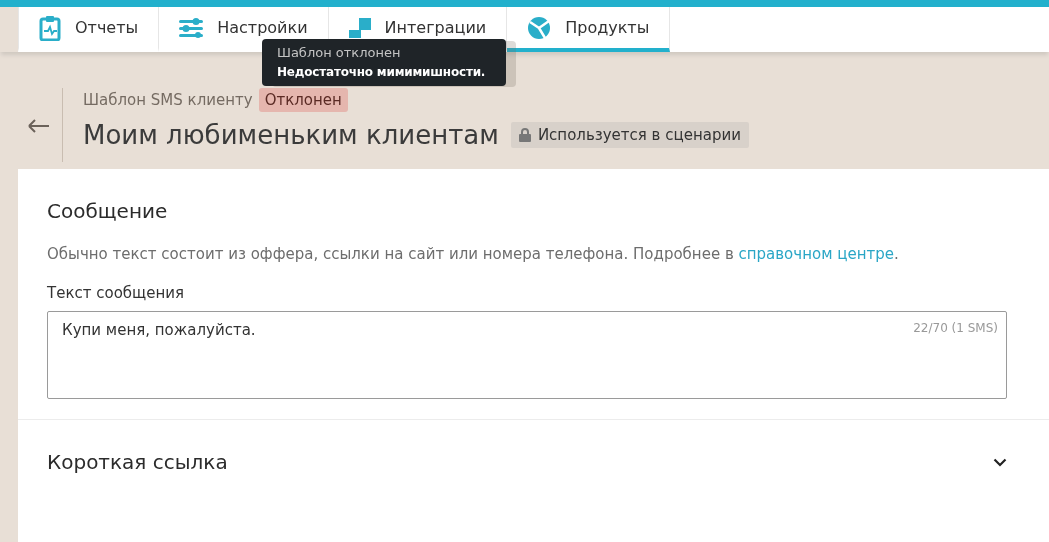 This screenshot has height=542, width=1049. What do you see at coordinates (291, 135) in the screenshot?
I see `page-title: Моим любименьким клиентам` at bounding box center [291, 135].